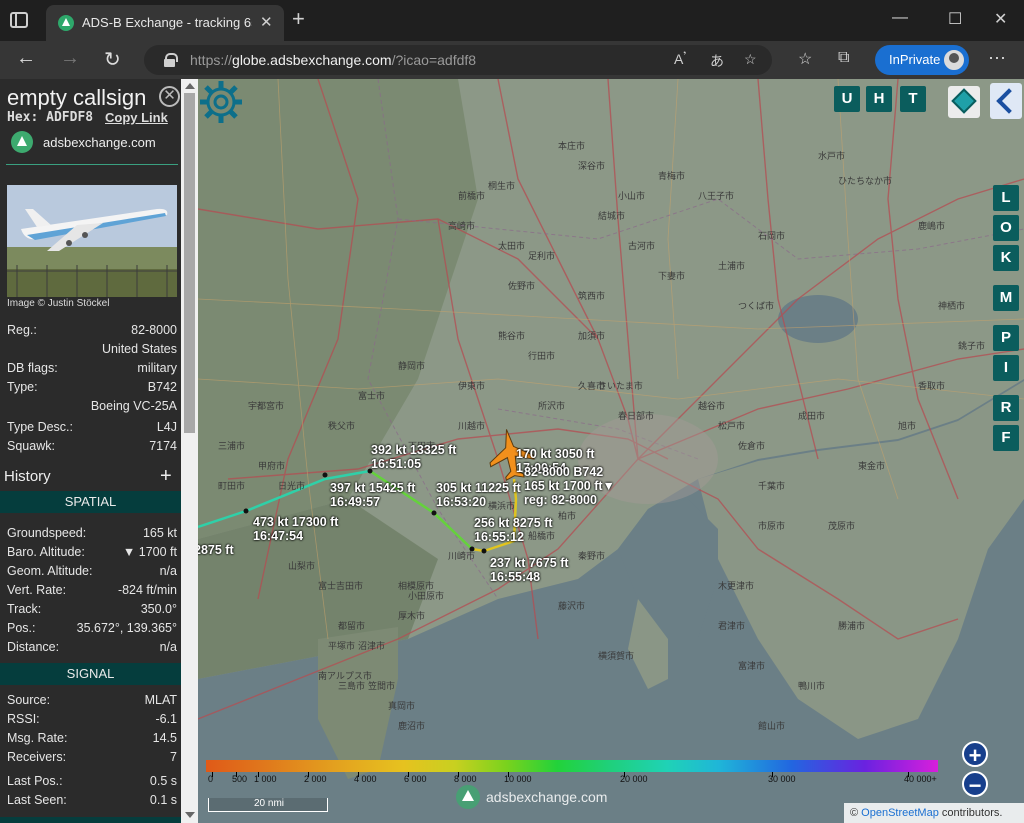 The height and width of the screenshot is (823, 1024). What do you see at coordinates (1006, 198) in the screenshot?
I see `map-button-l: L` at bounding box center [1006, 198].